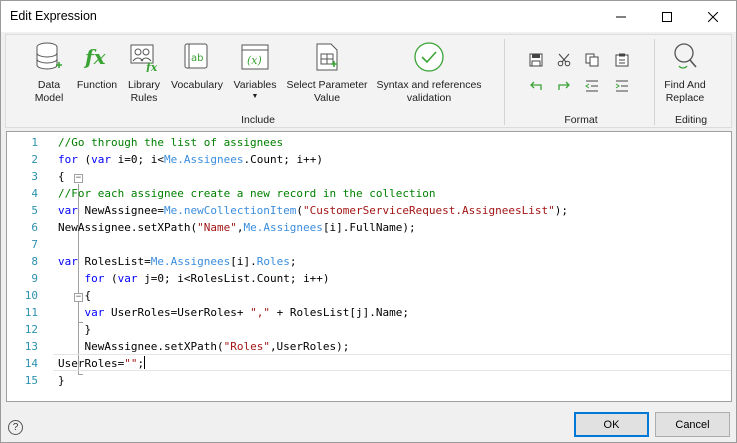  I want to click on minimize-icon, so click(621, 16).